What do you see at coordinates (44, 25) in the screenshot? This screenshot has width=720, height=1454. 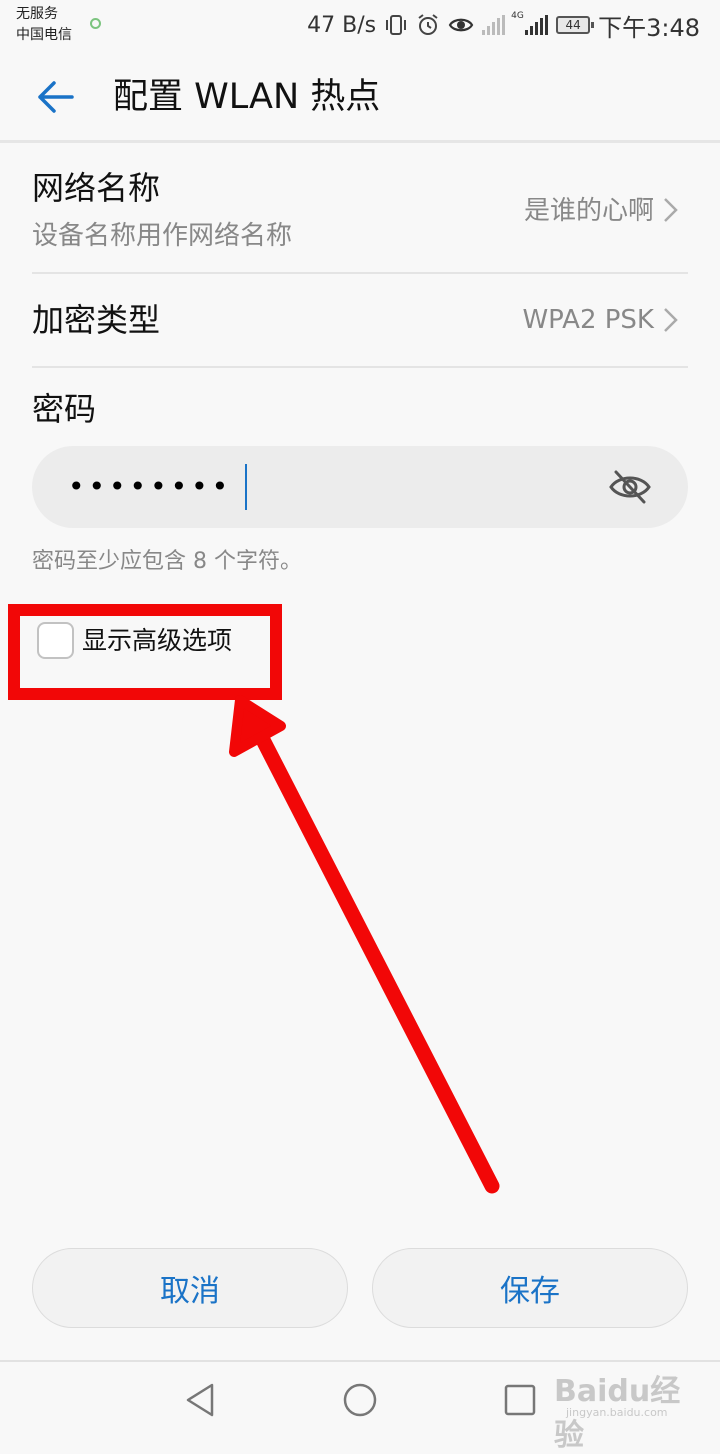 I see `carrier-info: 无服务 中国电信` at bounding box center [44, 25].